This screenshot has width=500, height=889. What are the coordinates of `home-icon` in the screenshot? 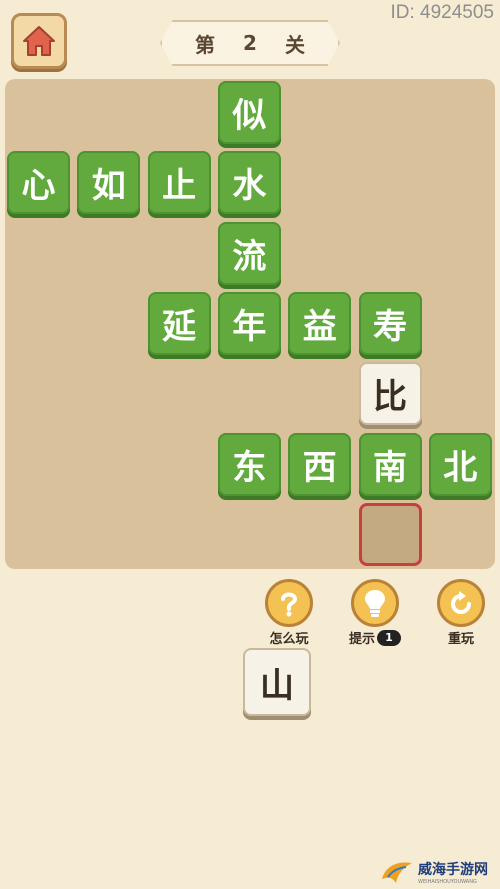 It's located at (39, 41).